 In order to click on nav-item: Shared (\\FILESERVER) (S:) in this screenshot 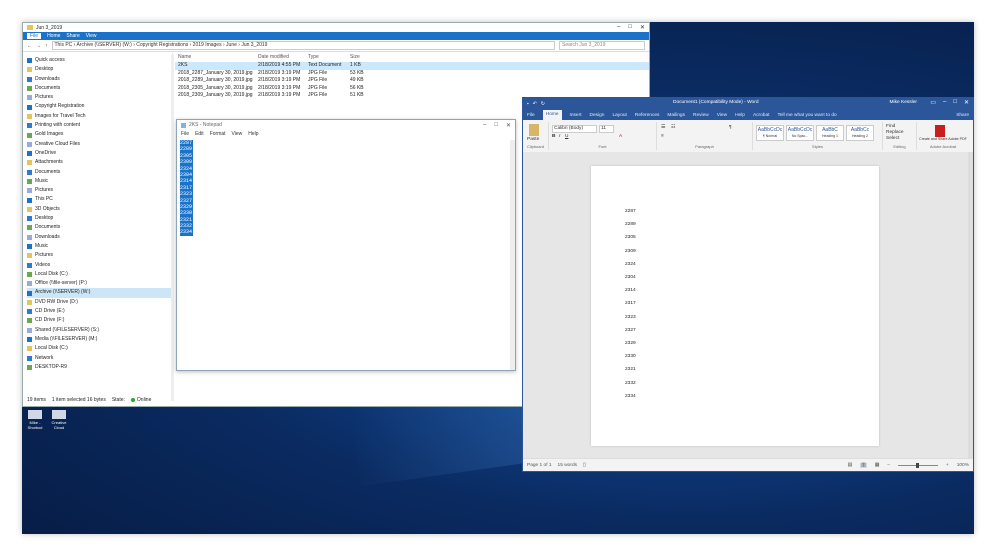, I will do `click(99, 330)`.